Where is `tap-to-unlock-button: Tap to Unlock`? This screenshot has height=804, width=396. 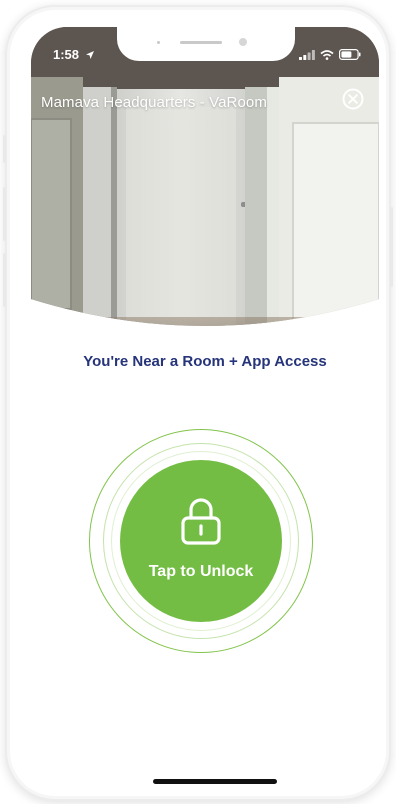
tap-to-unlock-button: Tap to Unlock is located at coordinates (201, 541).